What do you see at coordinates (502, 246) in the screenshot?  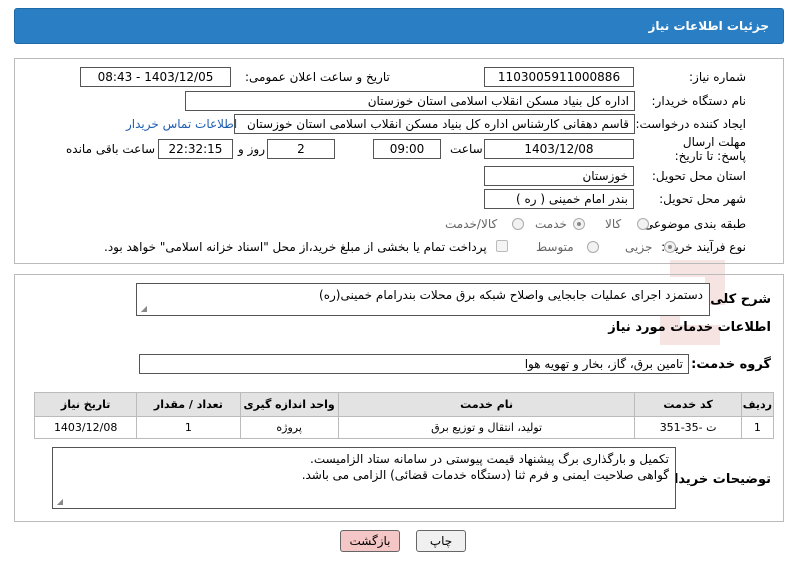 I see `treasury-payment-checkbox` at bounding box center [502, 246].